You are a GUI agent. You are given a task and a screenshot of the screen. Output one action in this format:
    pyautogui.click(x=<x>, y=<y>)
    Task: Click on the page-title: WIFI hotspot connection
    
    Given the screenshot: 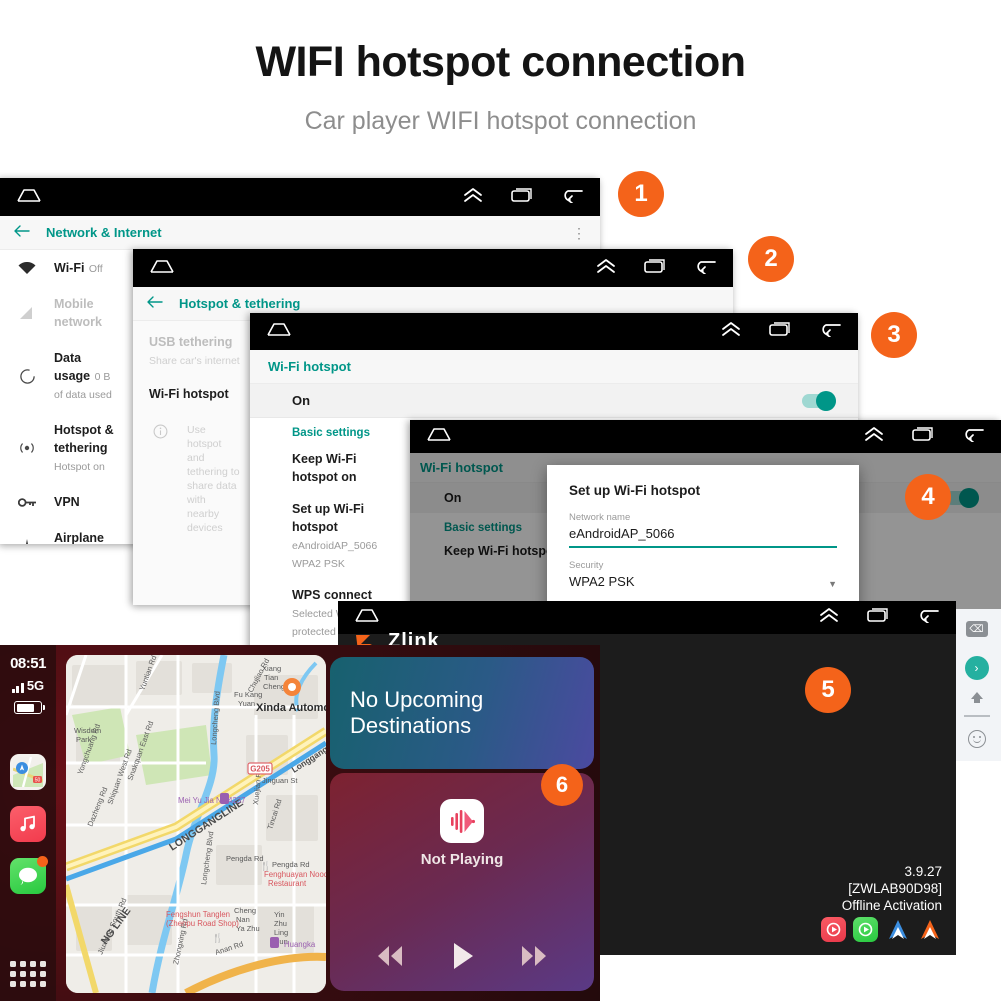 What is the action you would take?
    pyautogui.click(x=500, y=62)
    